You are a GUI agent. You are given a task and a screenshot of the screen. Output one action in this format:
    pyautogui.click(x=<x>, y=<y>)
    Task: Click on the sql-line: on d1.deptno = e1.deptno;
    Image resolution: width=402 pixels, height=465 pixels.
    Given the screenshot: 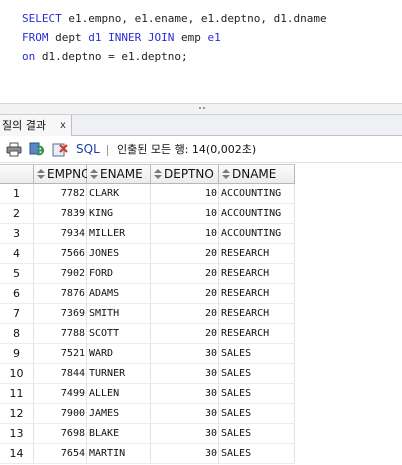 What is the action you would take?
    pyautogui.click(x=174, y=56)
    